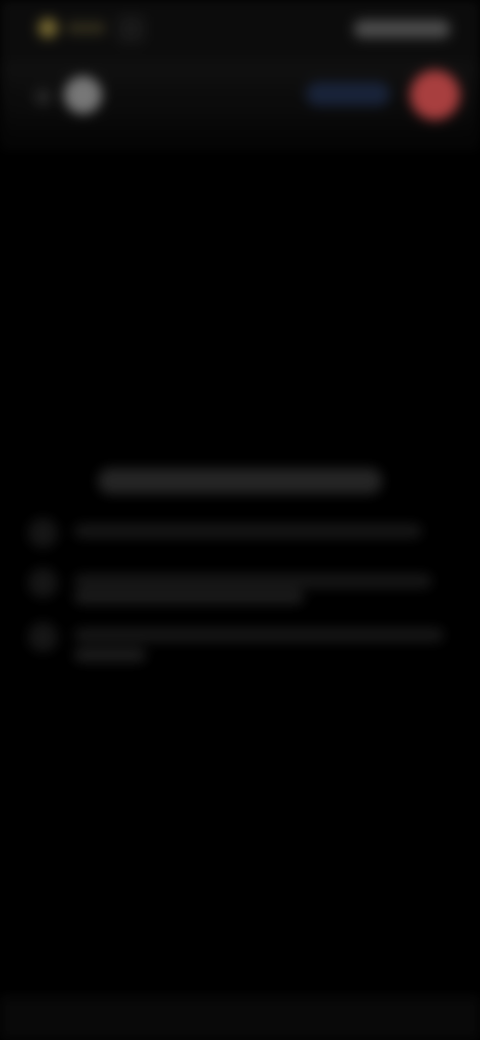 This screenshot has width=480, height=1040. I want to click on call-control-bar, so click(240, 107).